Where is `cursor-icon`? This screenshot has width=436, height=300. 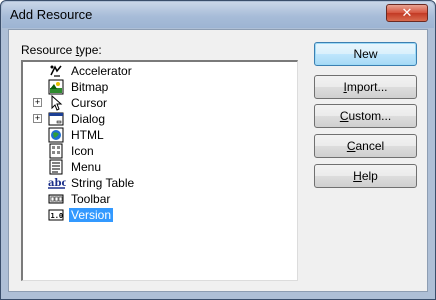
cursor-icon is located at coordinates (56, 102).